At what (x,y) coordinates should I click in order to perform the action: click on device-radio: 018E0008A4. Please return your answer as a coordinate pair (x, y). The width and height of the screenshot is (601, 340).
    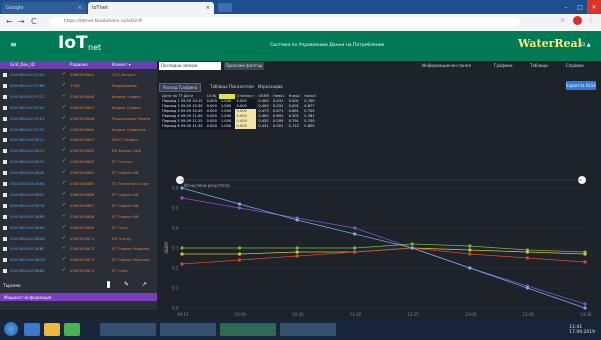
    Looking at the image, I should click on (82, 74).